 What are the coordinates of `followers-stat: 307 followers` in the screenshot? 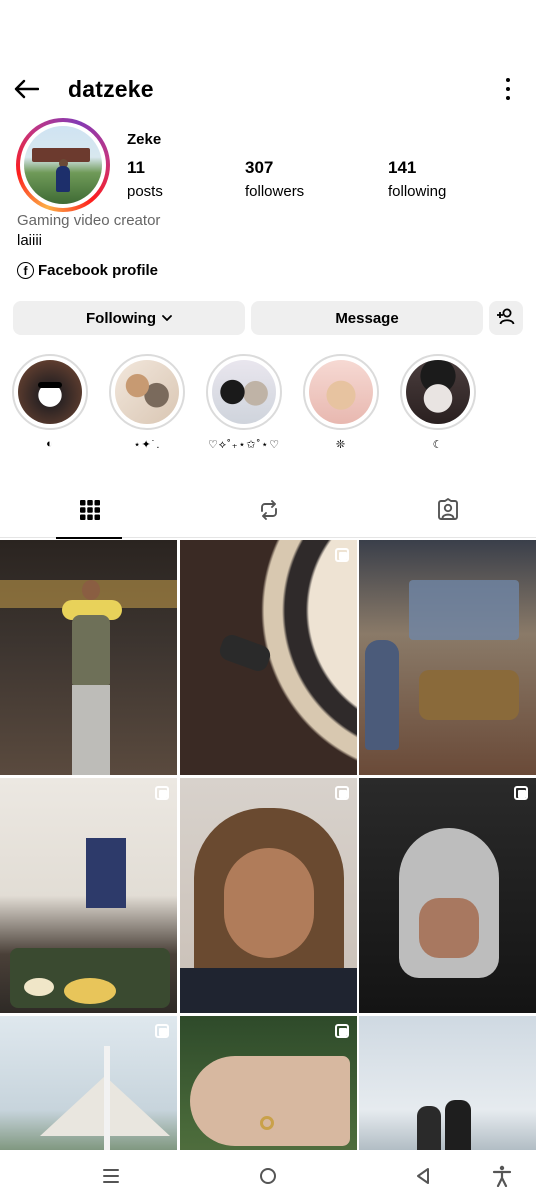 It's located at (274, 179).